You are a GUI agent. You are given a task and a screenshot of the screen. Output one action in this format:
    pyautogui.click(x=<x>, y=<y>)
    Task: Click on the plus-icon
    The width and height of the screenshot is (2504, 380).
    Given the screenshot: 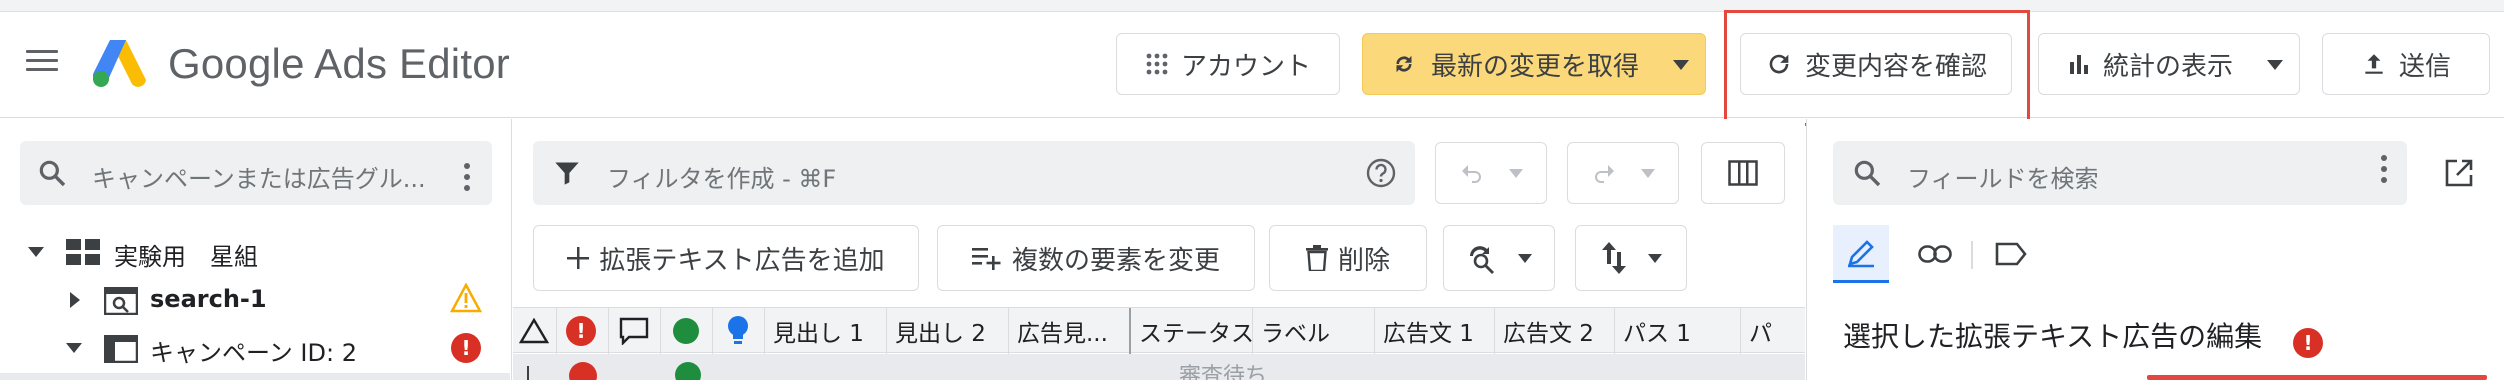 What is the action you would take?
    pyautogui.click(x=578, y=258)
    